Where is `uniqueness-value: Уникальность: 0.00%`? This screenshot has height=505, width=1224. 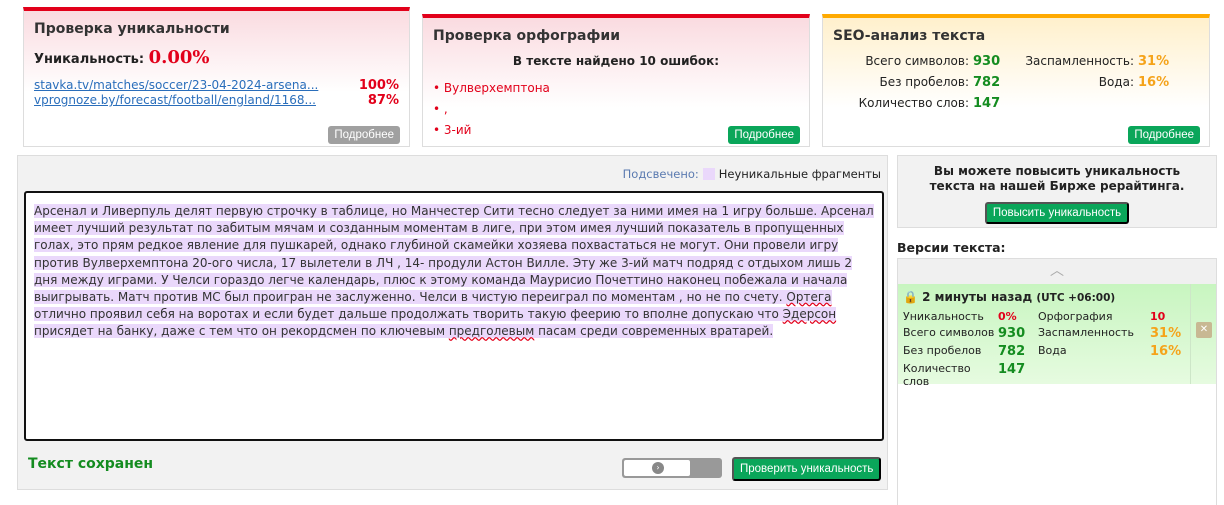
uniqueness-value: Уникальность: 0.00% is located at coordinates (122, 57).